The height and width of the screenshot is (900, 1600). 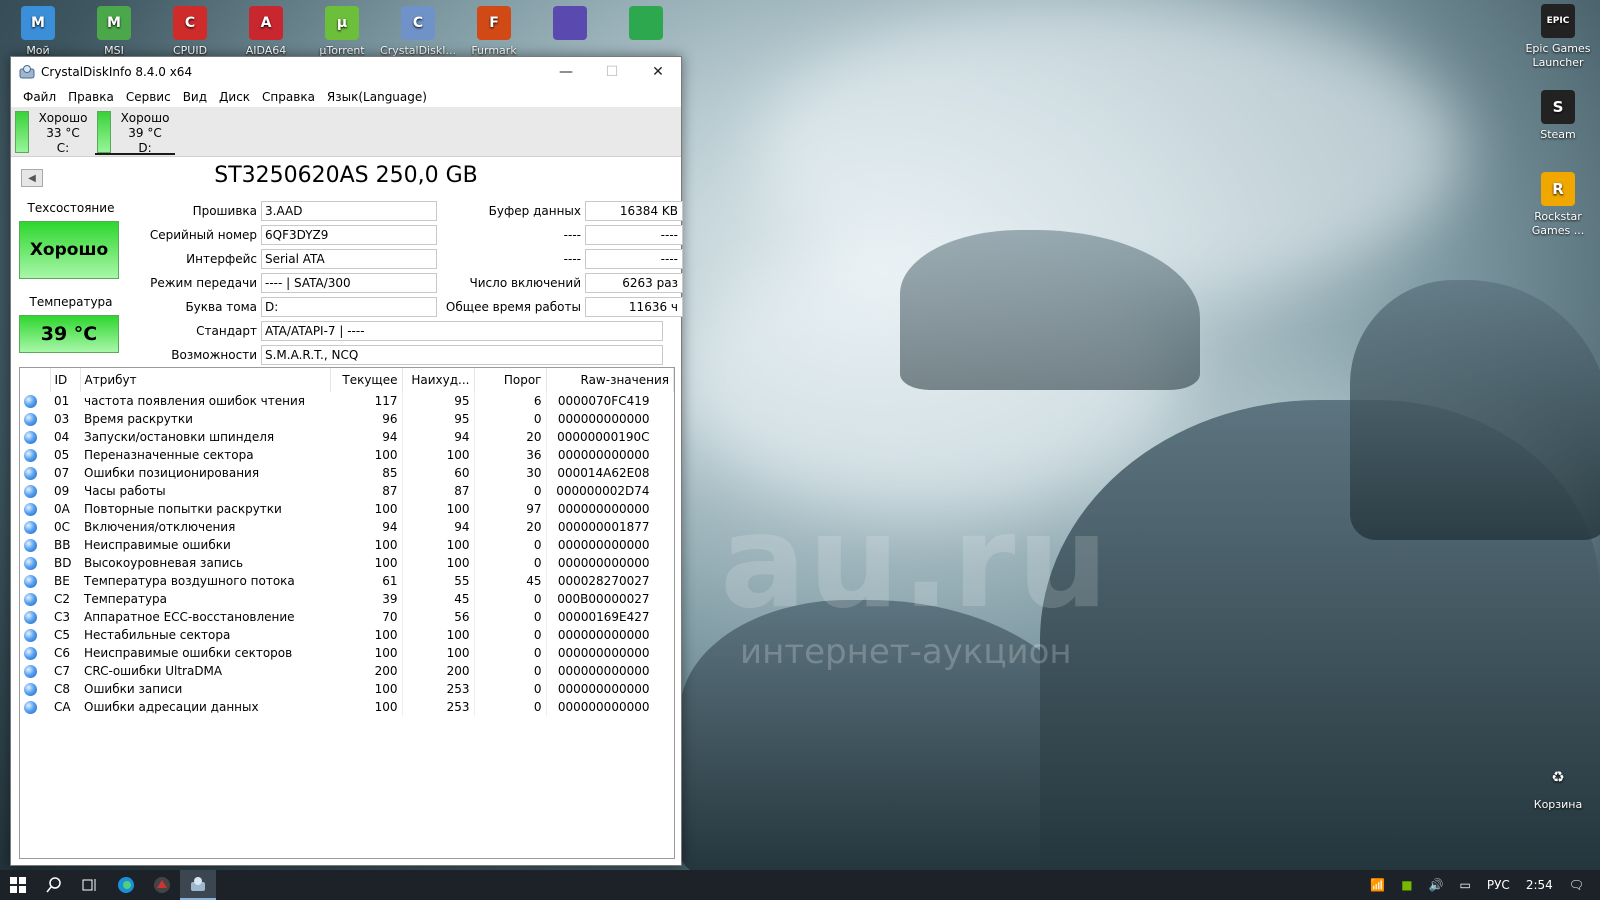 What do you see at coordinates (342, 32) in the screenshot?
I see `desktop-shortcut: µ µTorrent` at bounding box center [342, 32].